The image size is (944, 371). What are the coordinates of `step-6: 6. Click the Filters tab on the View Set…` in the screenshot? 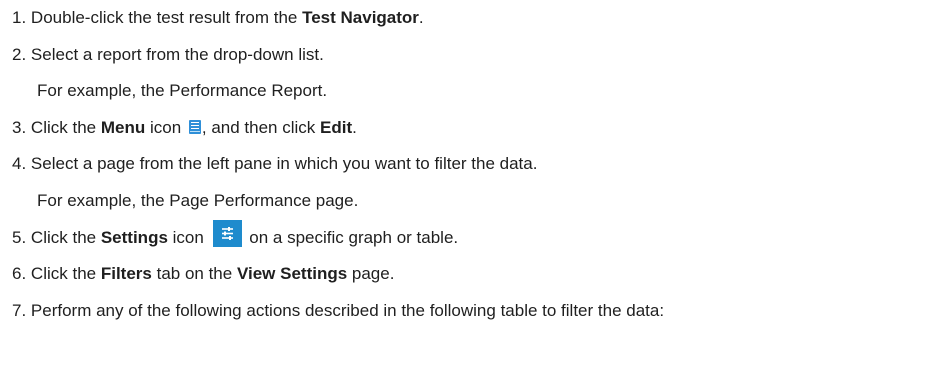 It's located at (474, 274).